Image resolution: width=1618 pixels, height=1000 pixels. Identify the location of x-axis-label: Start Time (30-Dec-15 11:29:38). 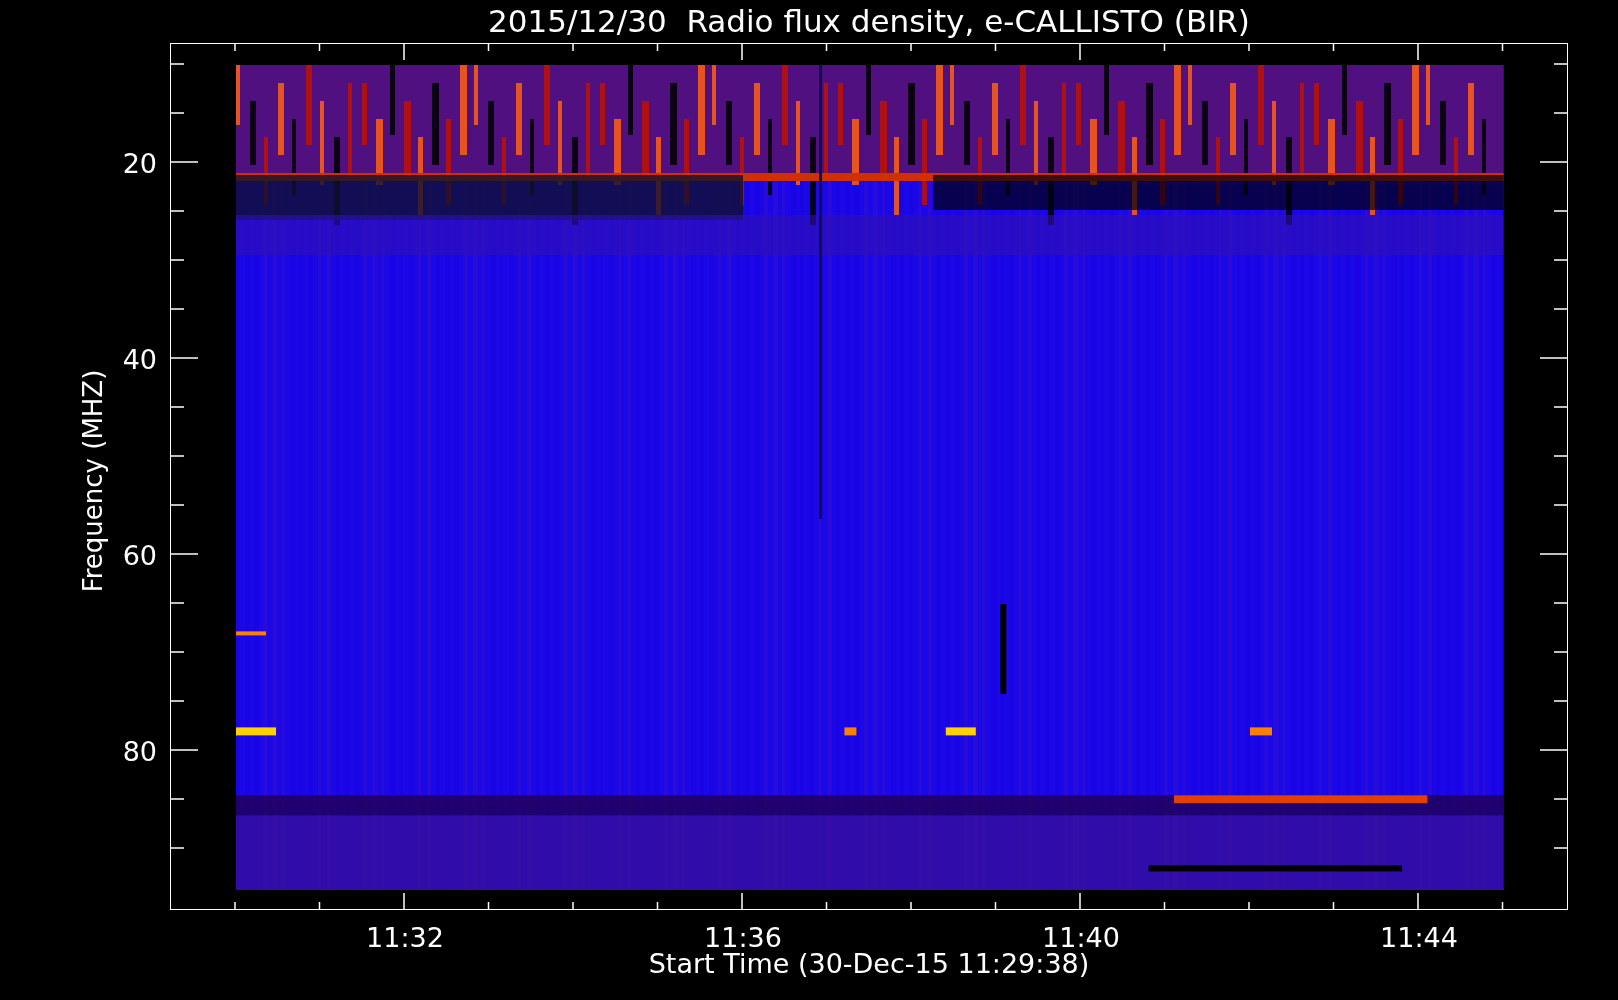
(869, 963).